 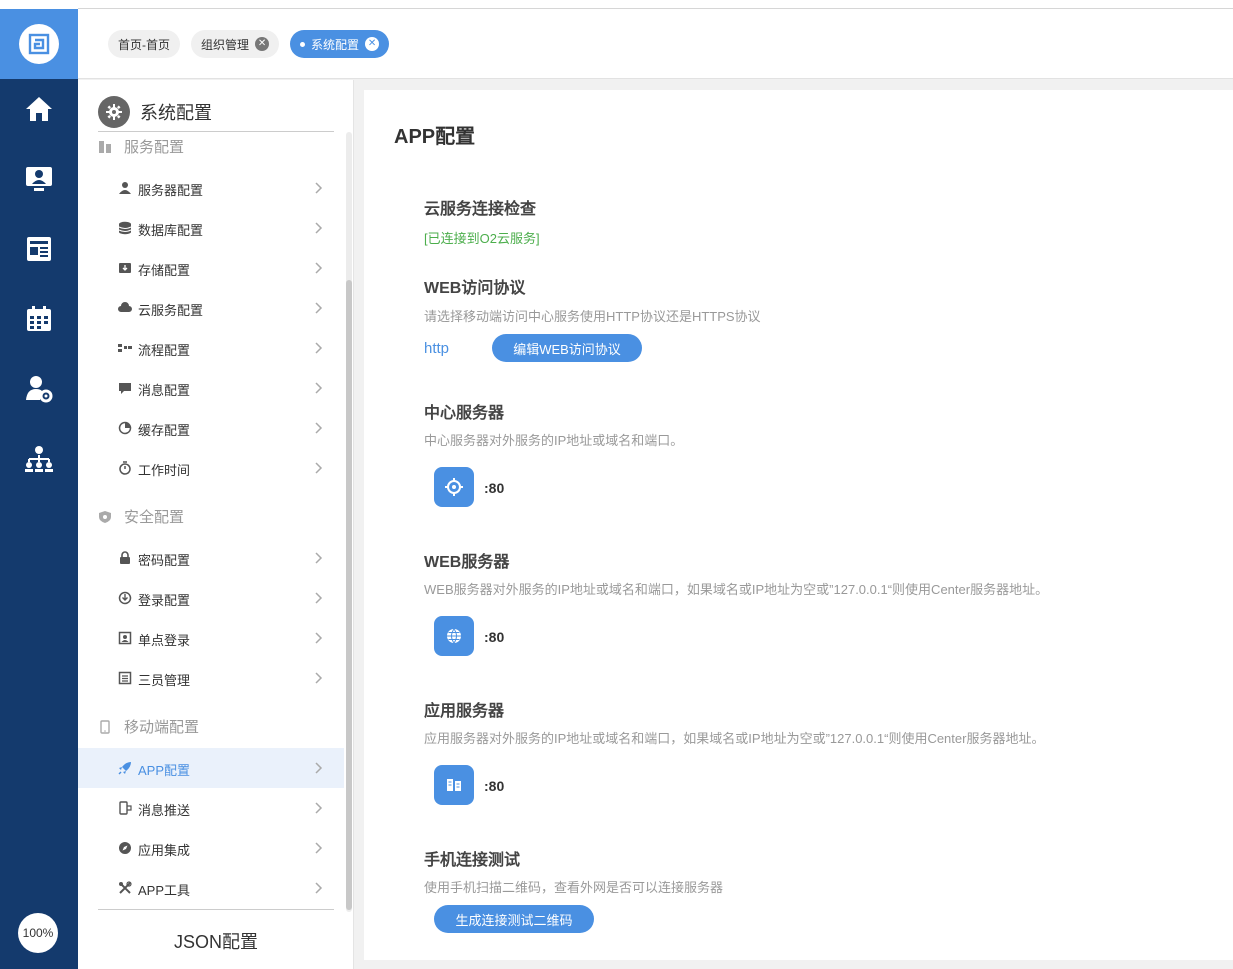 I want to click on sidebar-item-storage-config: 存储配置, so click(x=211, y=268).